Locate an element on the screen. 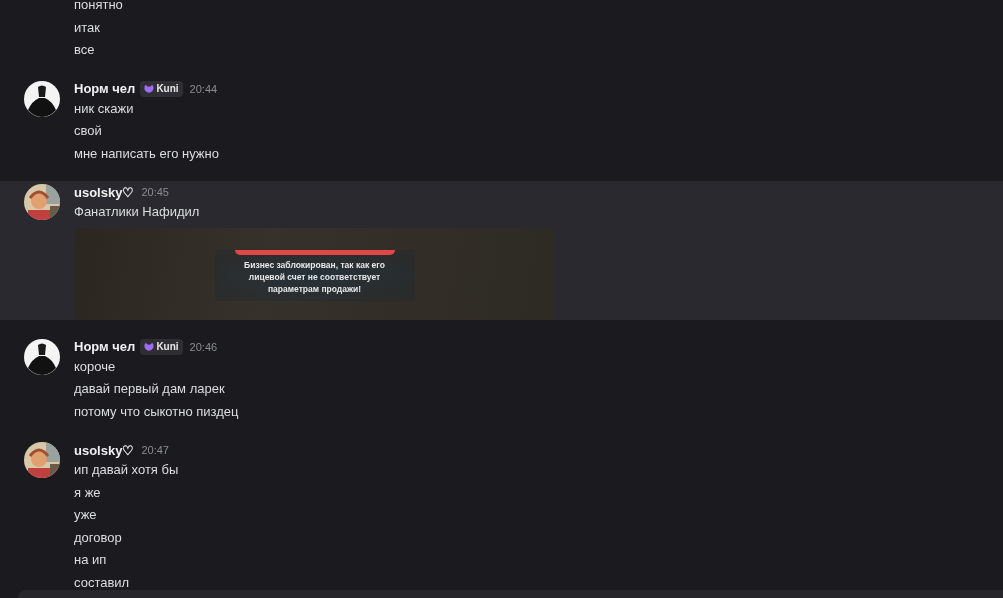 The width and height of the screenshot is (1003, 598). message-text: составил is located at coordinates (102, 582).